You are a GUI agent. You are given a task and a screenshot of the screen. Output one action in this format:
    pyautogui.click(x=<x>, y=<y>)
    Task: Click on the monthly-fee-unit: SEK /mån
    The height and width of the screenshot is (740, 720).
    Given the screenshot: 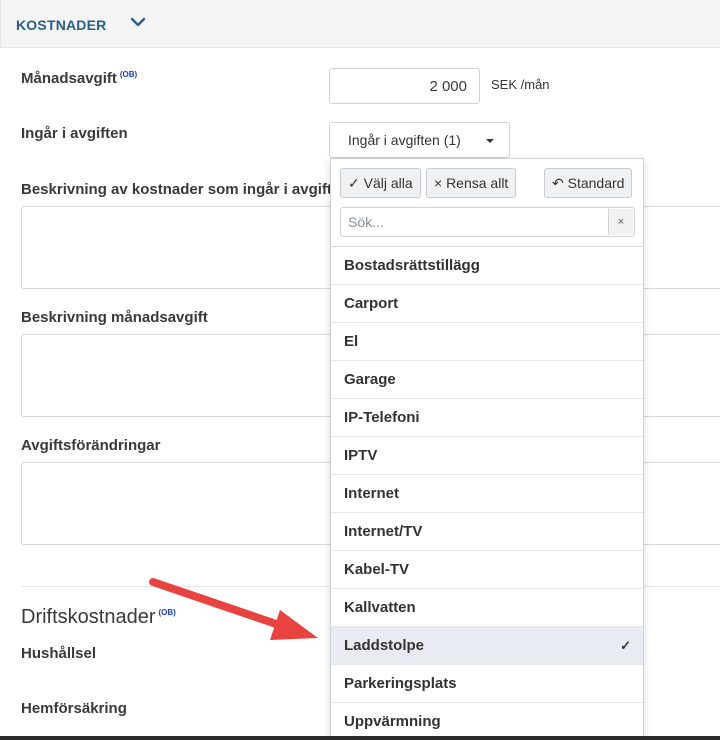 What is the action you would take?
    pyautogui.click(x=520, y=84)
    